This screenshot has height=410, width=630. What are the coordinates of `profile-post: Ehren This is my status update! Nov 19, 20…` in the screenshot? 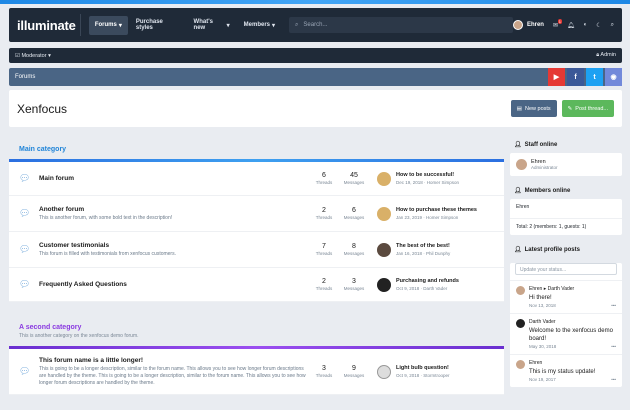 It's located at (566, 370).